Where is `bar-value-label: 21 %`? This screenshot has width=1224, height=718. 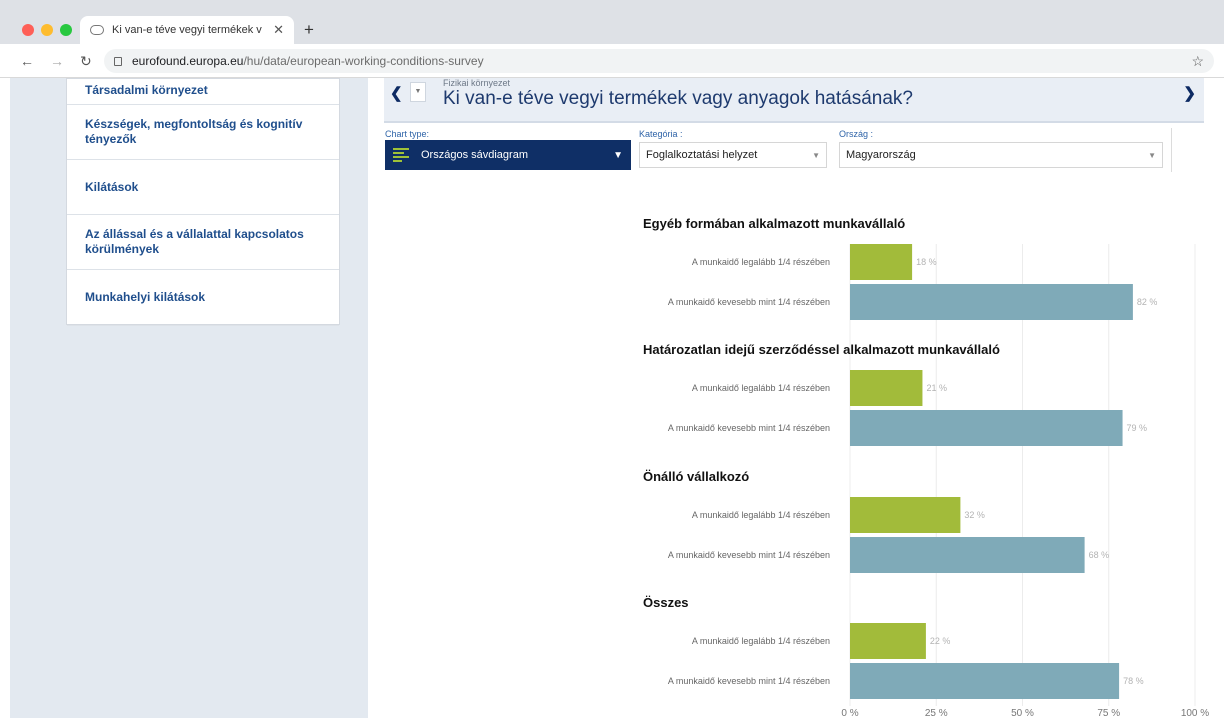 bar-value-label: 21 % is located at coordinates (936, 388).